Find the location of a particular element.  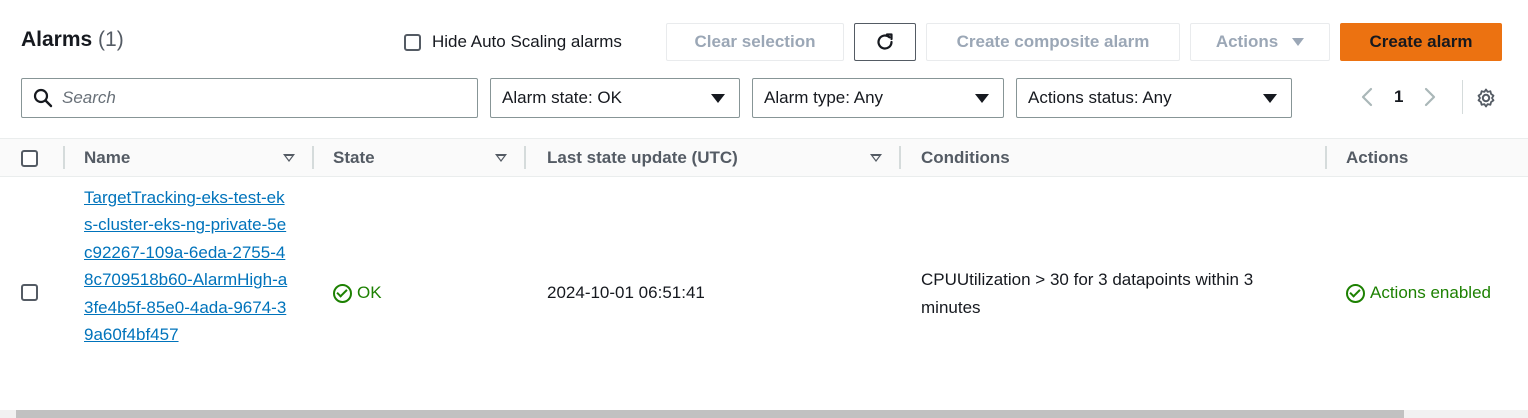

row-checkbox is located at coordinates (29, 292).